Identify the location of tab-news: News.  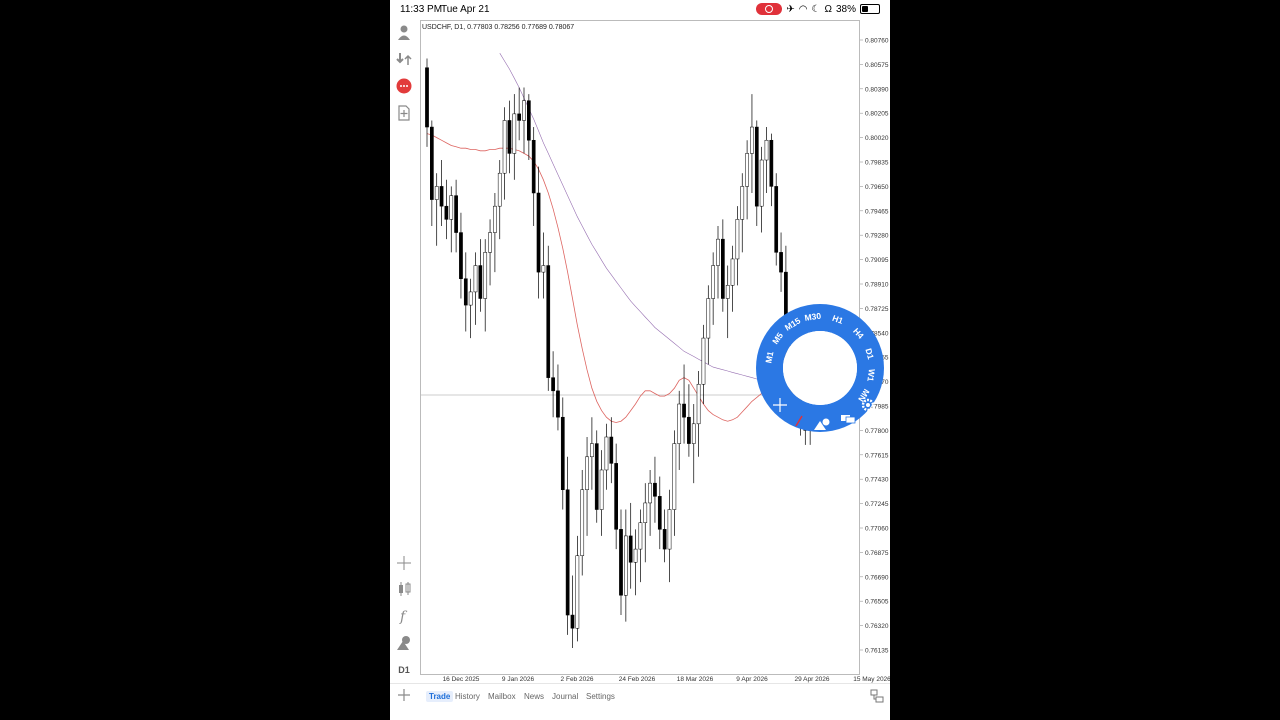
(534, 696).